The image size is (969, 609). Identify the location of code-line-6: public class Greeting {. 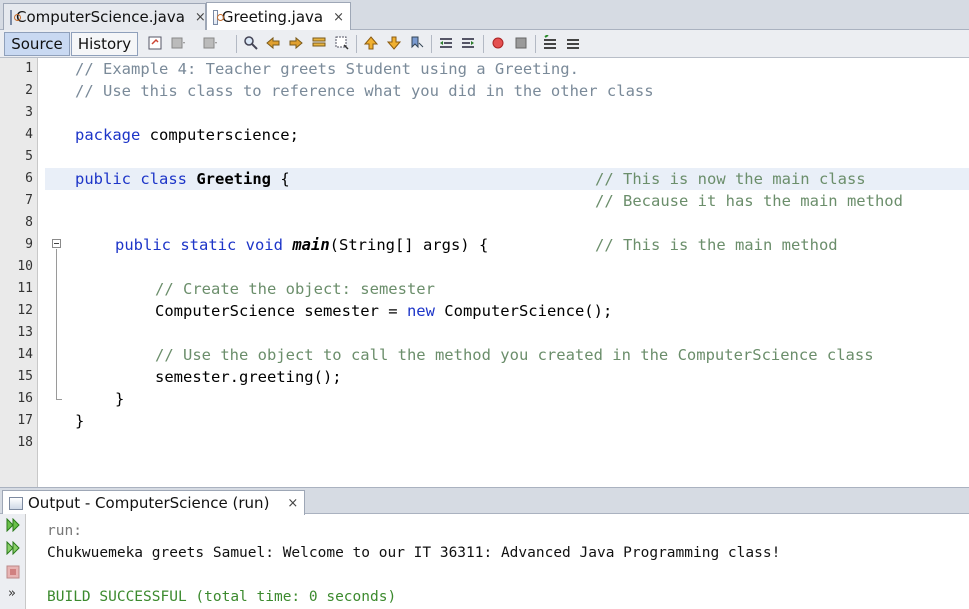
(182, 179).